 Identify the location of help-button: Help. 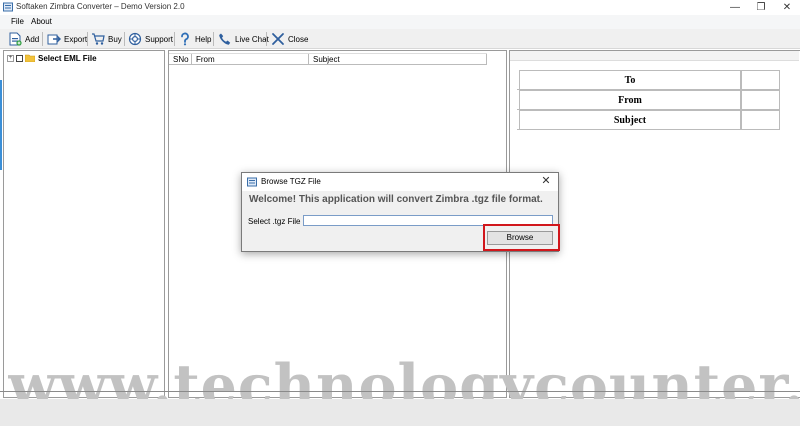
(194, 39).